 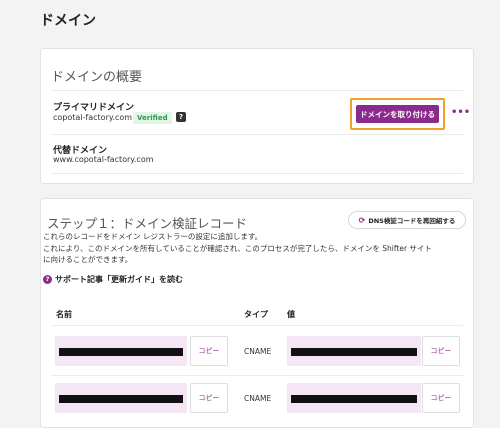 I want to click on page-title: ドメイン, so click(x=68, y=21).